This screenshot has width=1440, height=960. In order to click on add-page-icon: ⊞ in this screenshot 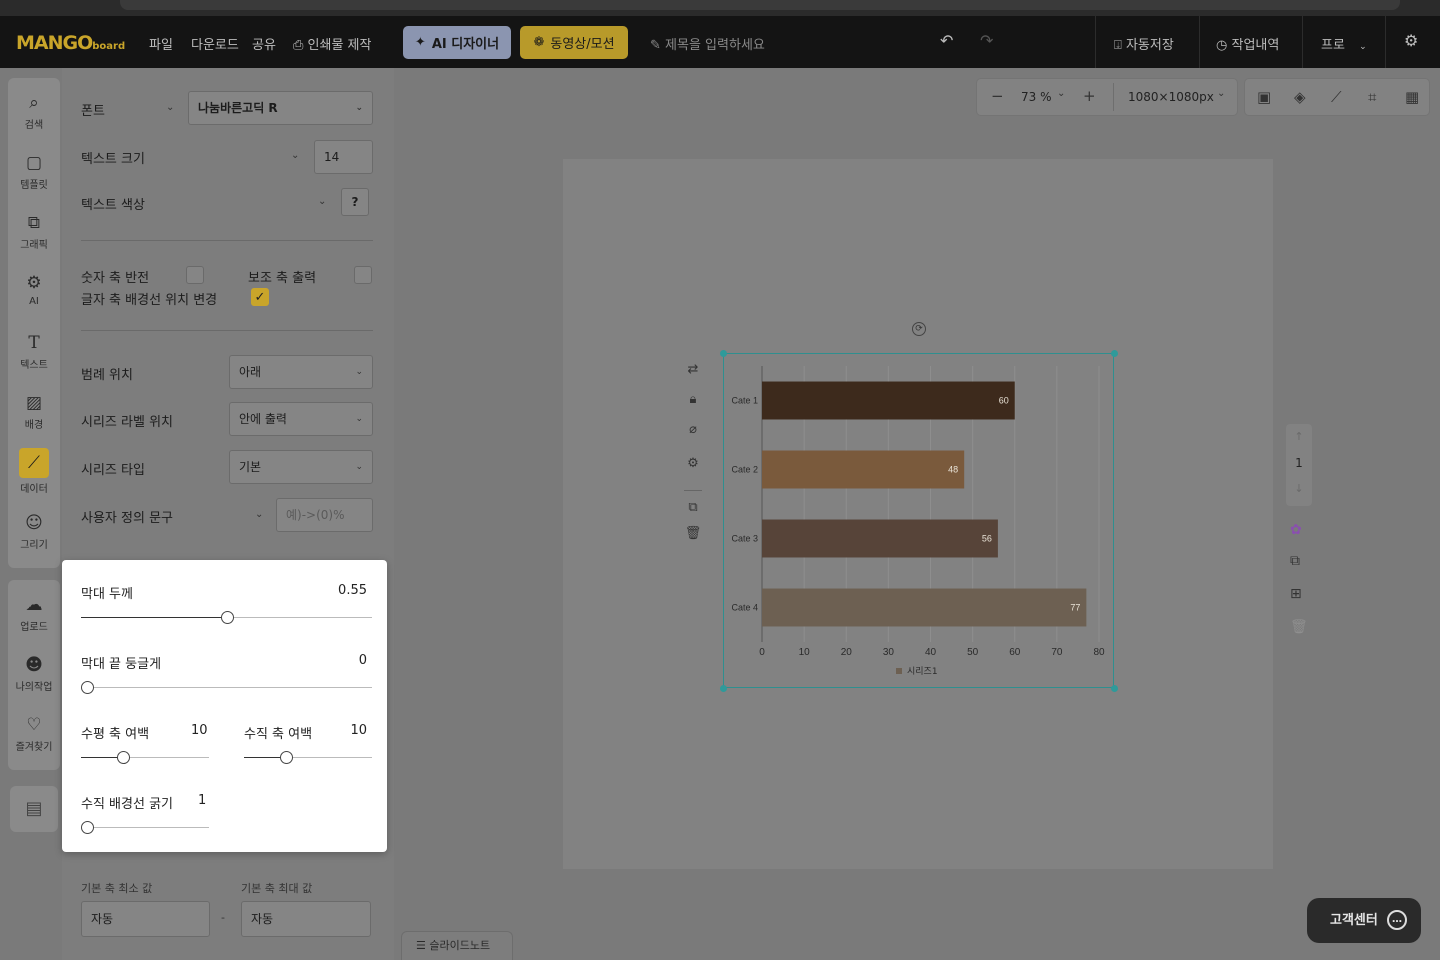, I will do `click(1296, 594)`.